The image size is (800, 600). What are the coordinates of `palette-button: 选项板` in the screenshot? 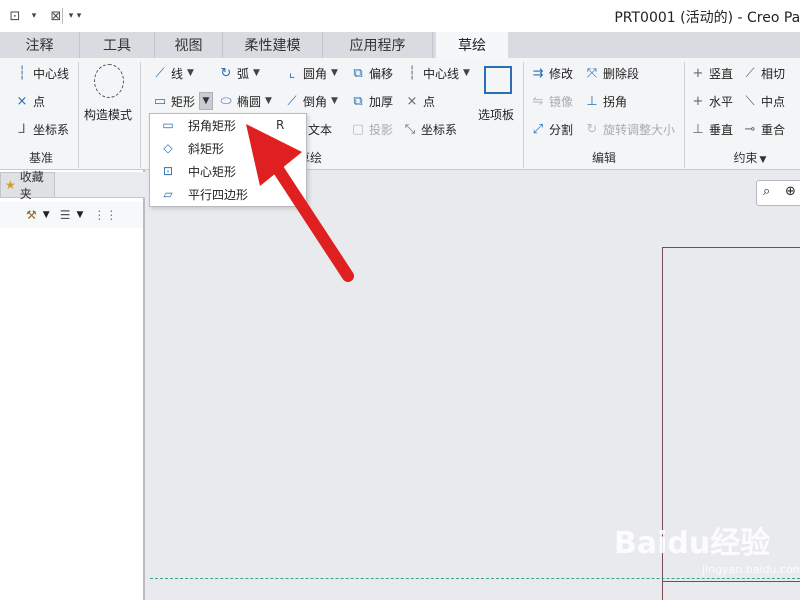 It's located at (496, 114).